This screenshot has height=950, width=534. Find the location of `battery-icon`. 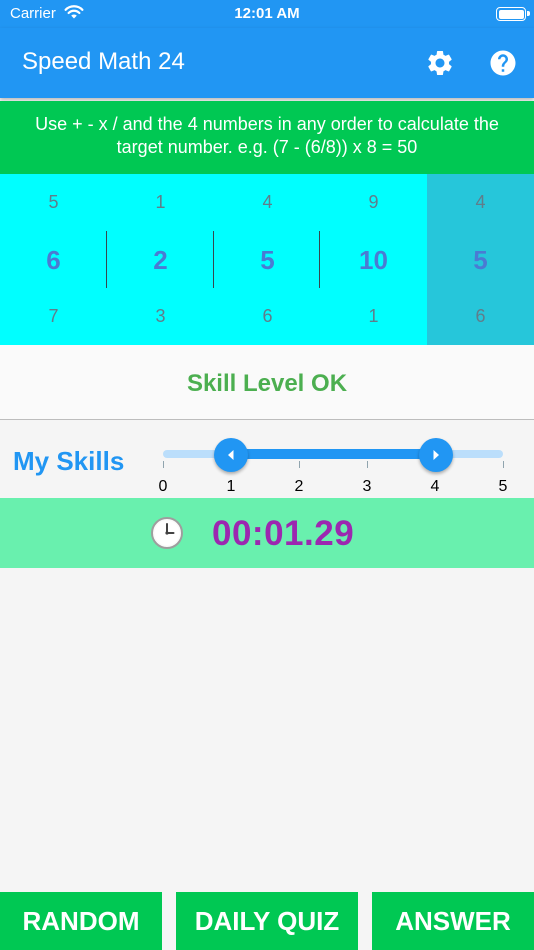

battery-icon is located at coordinates (513, 14).